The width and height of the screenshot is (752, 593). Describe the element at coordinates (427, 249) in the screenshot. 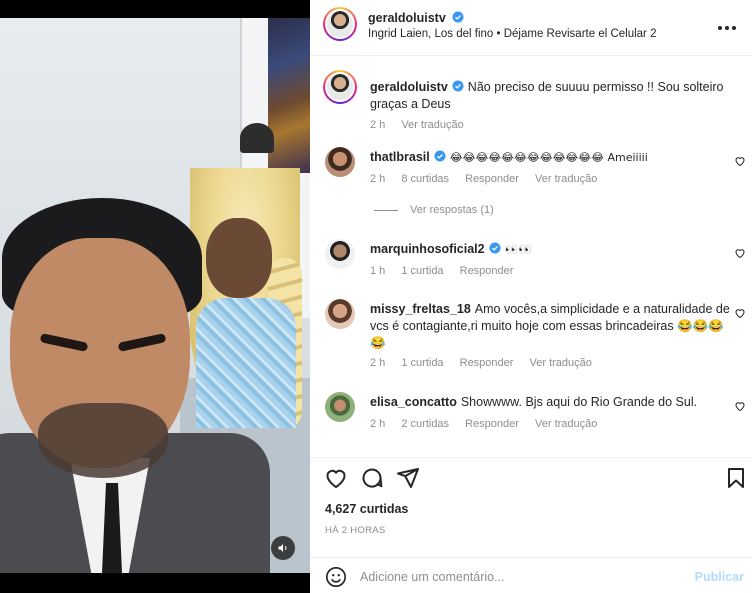

I see `comment-username: marquinhosoficial2` at that location.